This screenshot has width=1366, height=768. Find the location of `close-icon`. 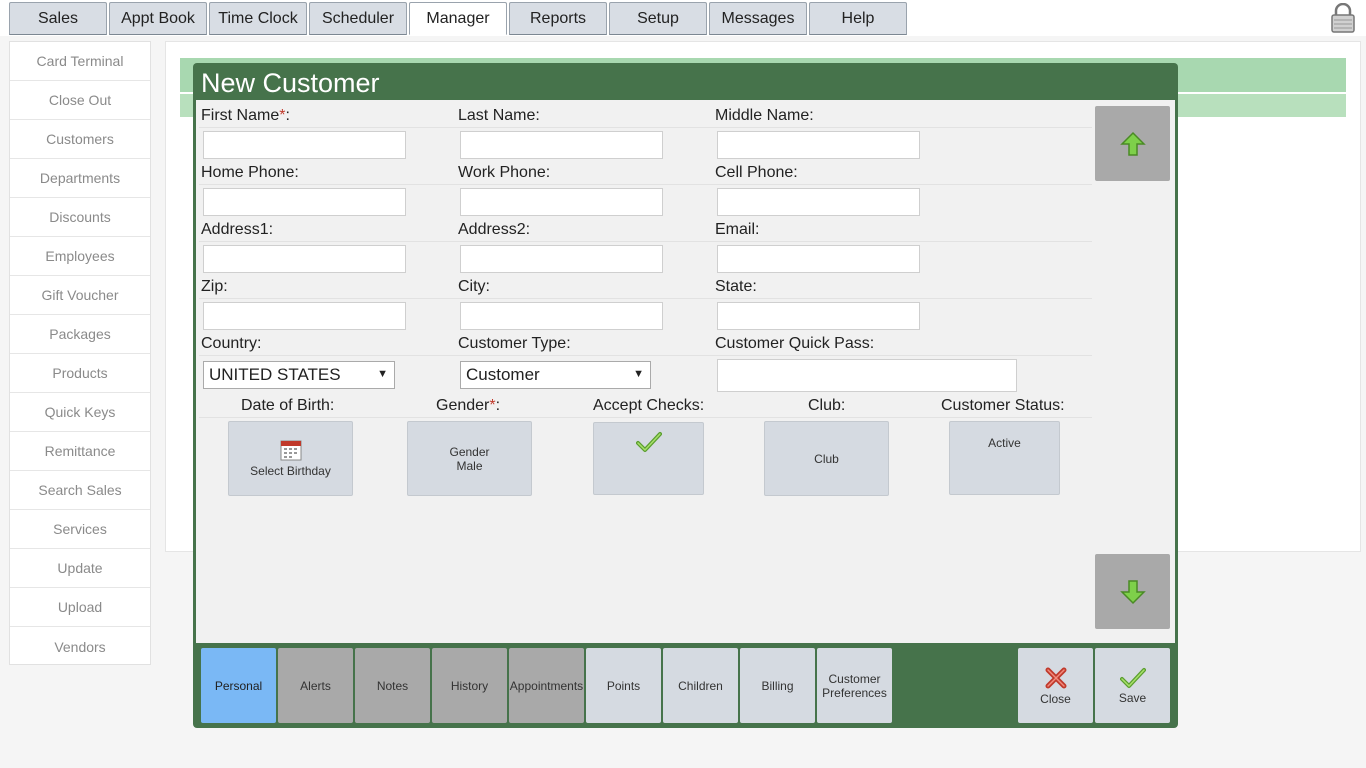

close-icon is located at coordinates (1055, 677).